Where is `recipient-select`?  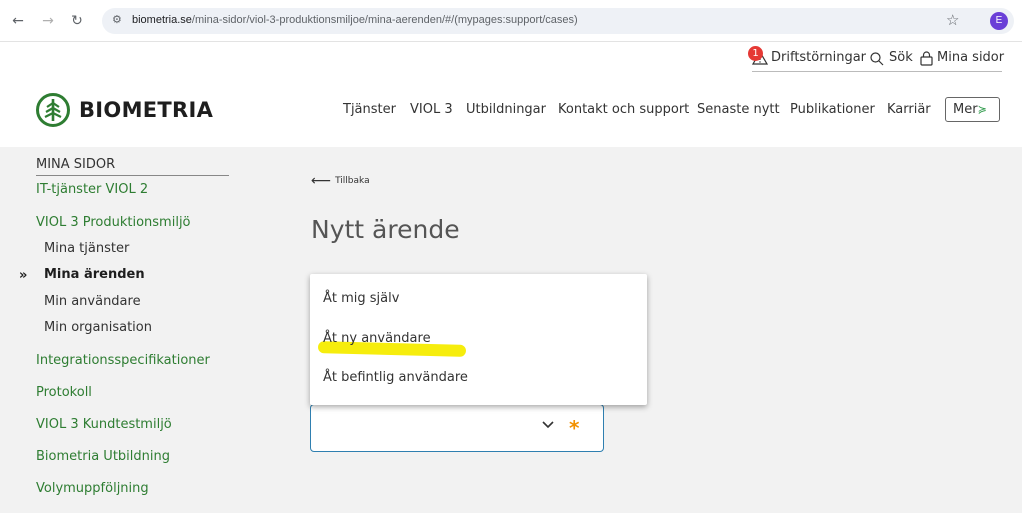
recipient-select is located at coordinates (457, 428).